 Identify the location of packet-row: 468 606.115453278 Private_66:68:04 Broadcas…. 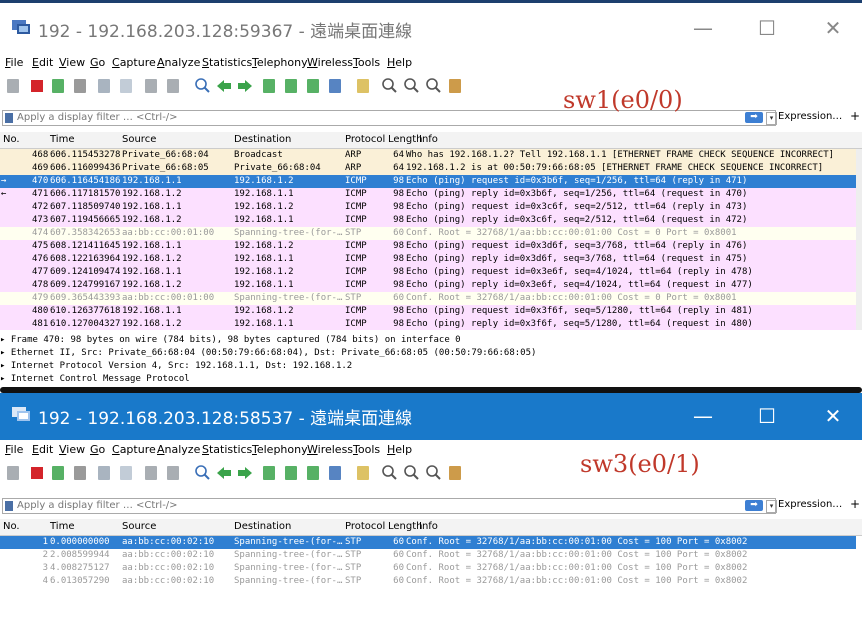
(428, 155).